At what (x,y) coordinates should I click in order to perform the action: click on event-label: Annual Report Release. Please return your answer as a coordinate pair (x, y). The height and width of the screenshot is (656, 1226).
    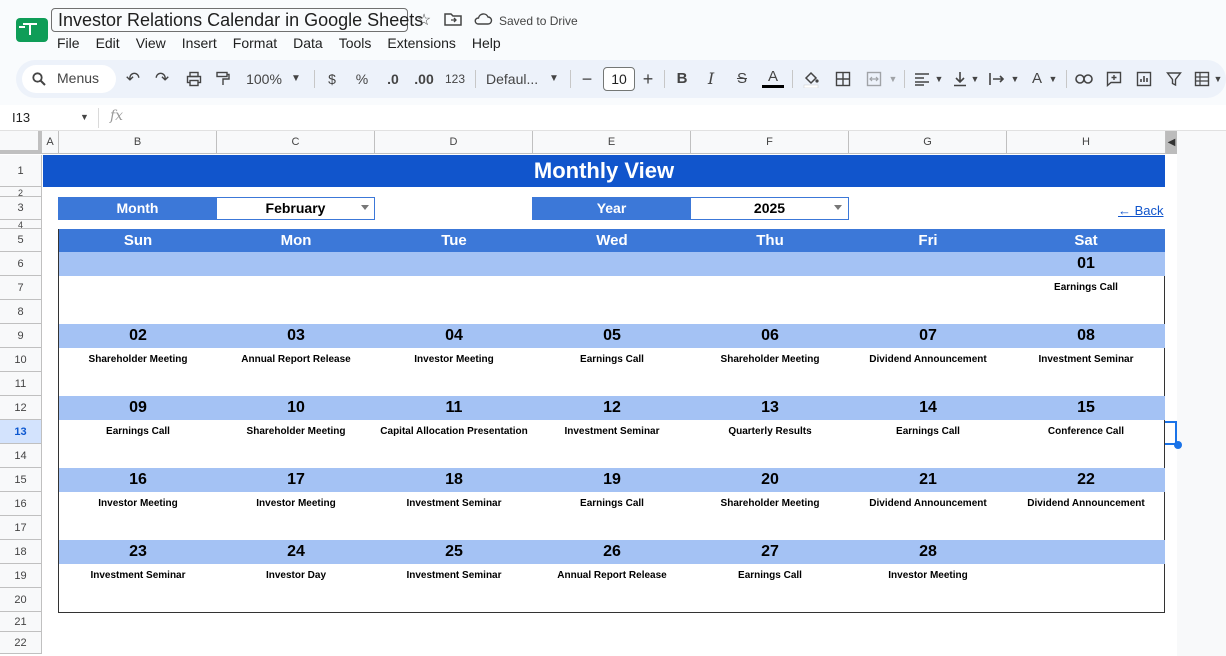
    Looking at the image, I should click on (612, 576).